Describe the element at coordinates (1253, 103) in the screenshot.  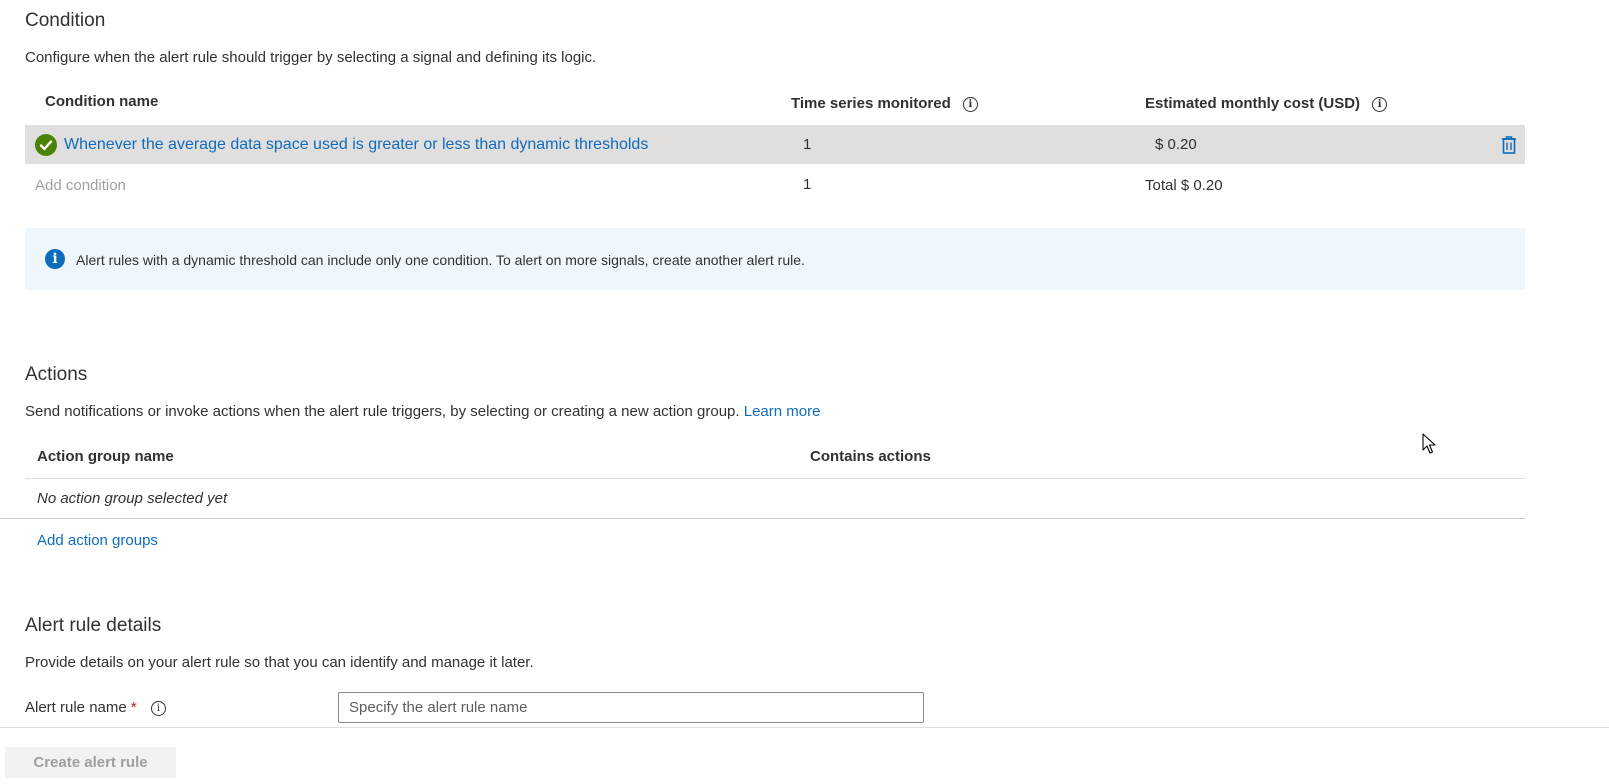
I see `cost-header-label: Estimated monthly cost (USD)` at that location.